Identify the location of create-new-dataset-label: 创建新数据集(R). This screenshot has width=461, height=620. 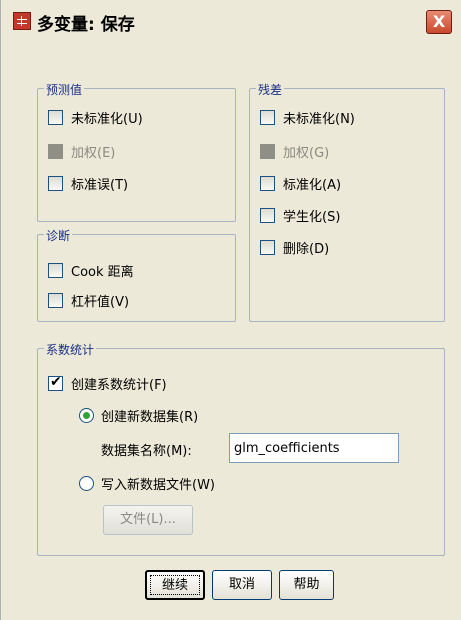
(150, 417).